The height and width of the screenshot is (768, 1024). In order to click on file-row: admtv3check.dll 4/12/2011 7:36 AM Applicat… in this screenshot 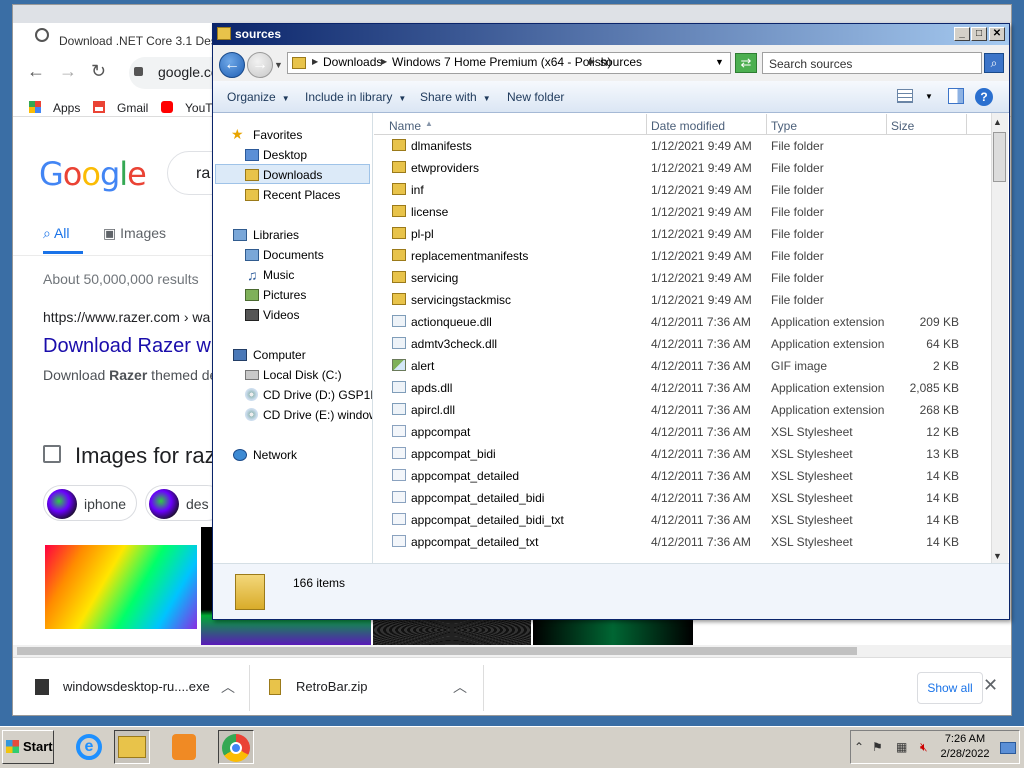, I will do `click(682, 344)`.